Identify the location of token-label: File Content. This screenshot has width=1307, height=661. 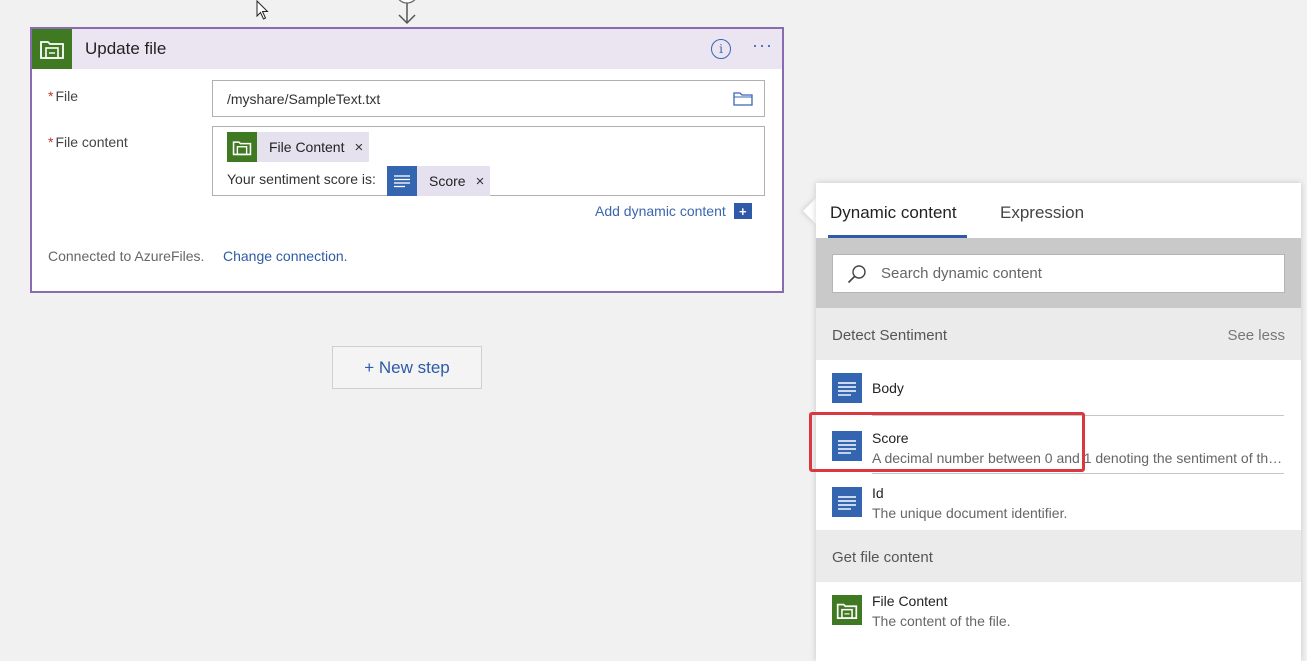
(307, 147).